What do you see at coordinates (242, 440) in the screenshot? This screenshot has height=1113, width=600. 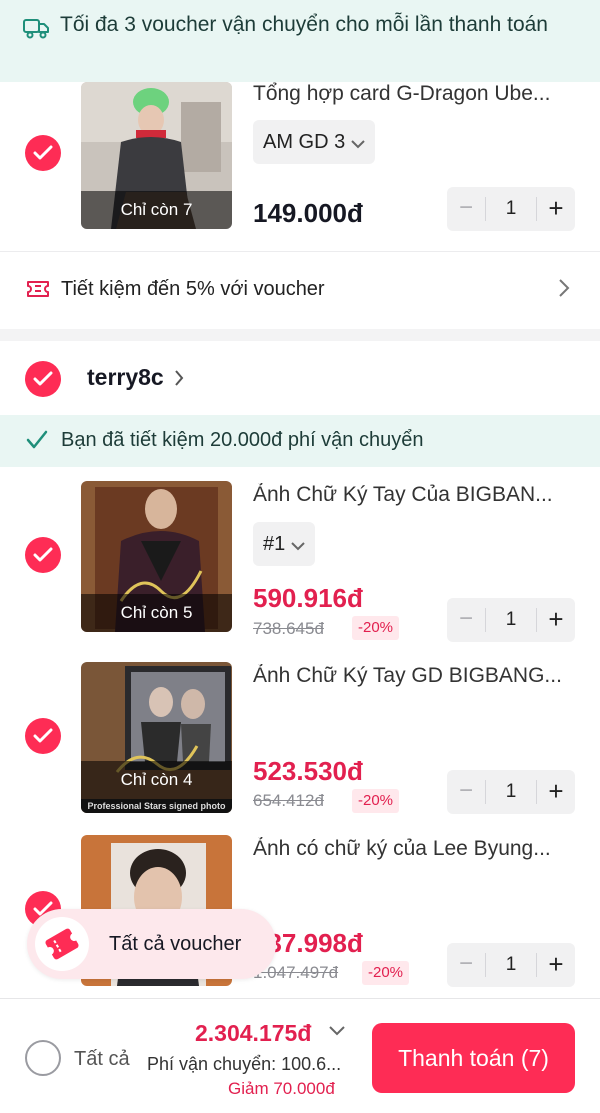 I see `saved-text: Bạn đã tiết kiệm 20.000đ phí vận chuyển` at bounding box center [242, 440].